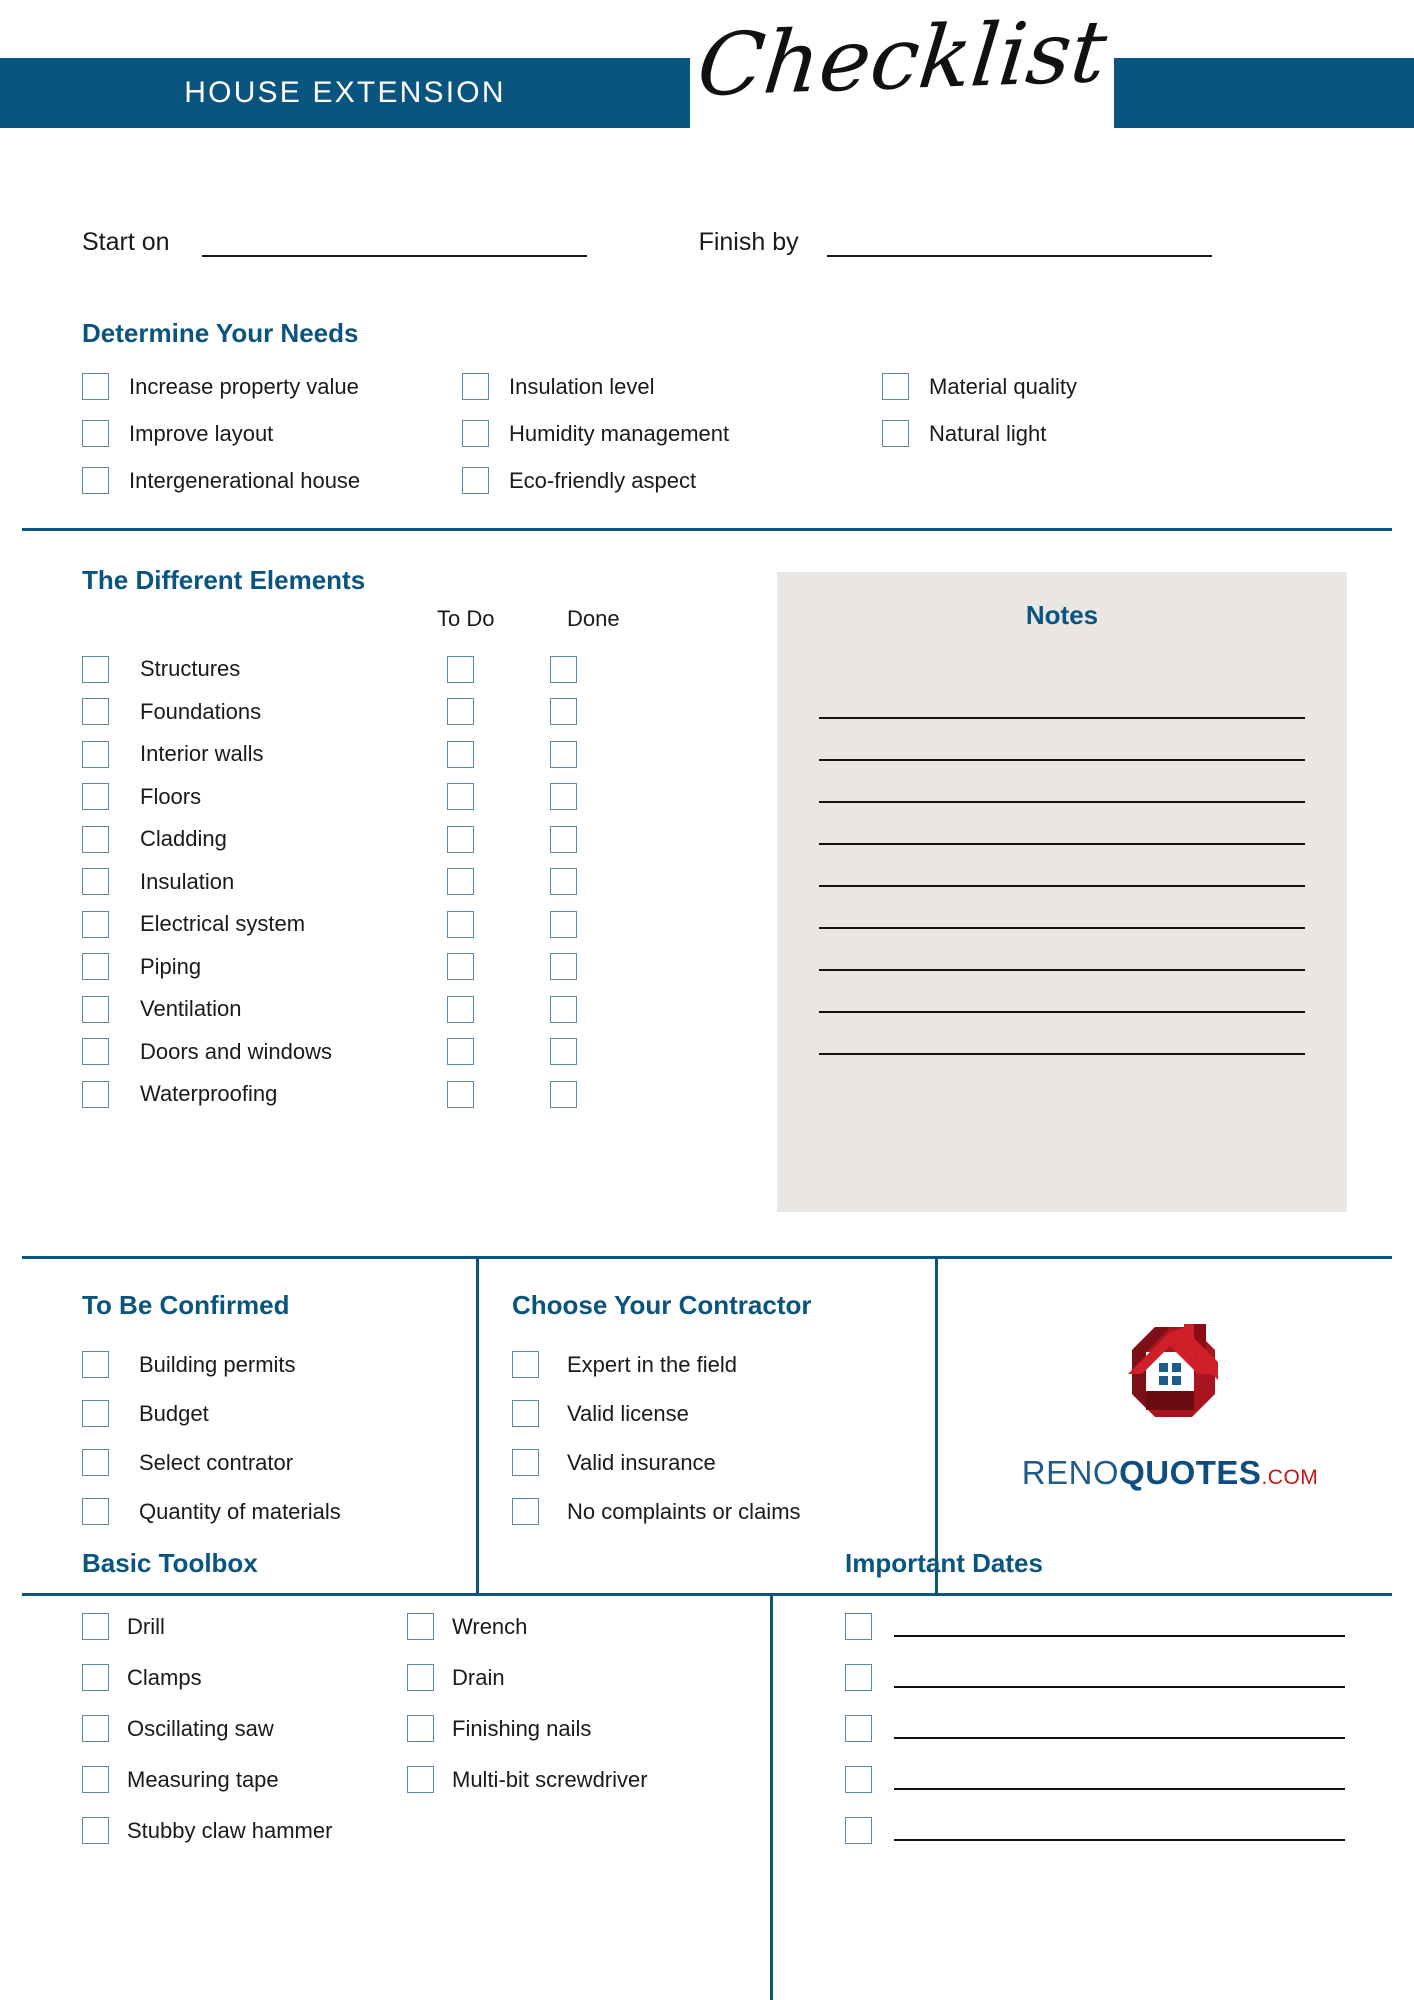 This screenshot has width=1414, height=2000. I want to click on list-item: Intergenerational house, so click(272, 480).